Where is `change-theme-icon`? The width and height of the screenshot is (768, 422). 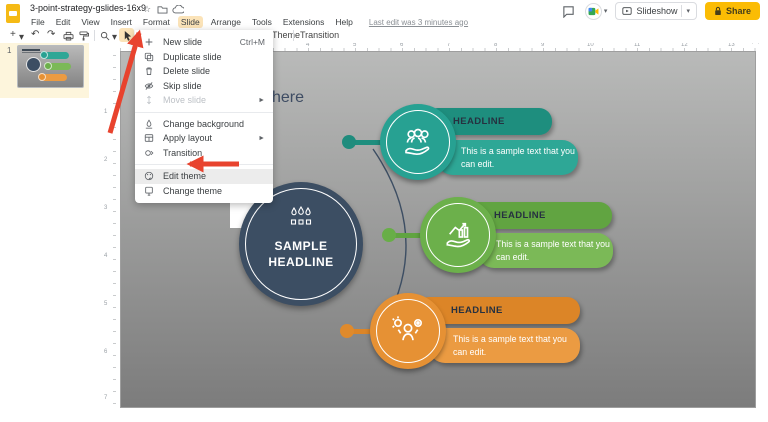 change-theme-icon is located at coordinates (149, 191).